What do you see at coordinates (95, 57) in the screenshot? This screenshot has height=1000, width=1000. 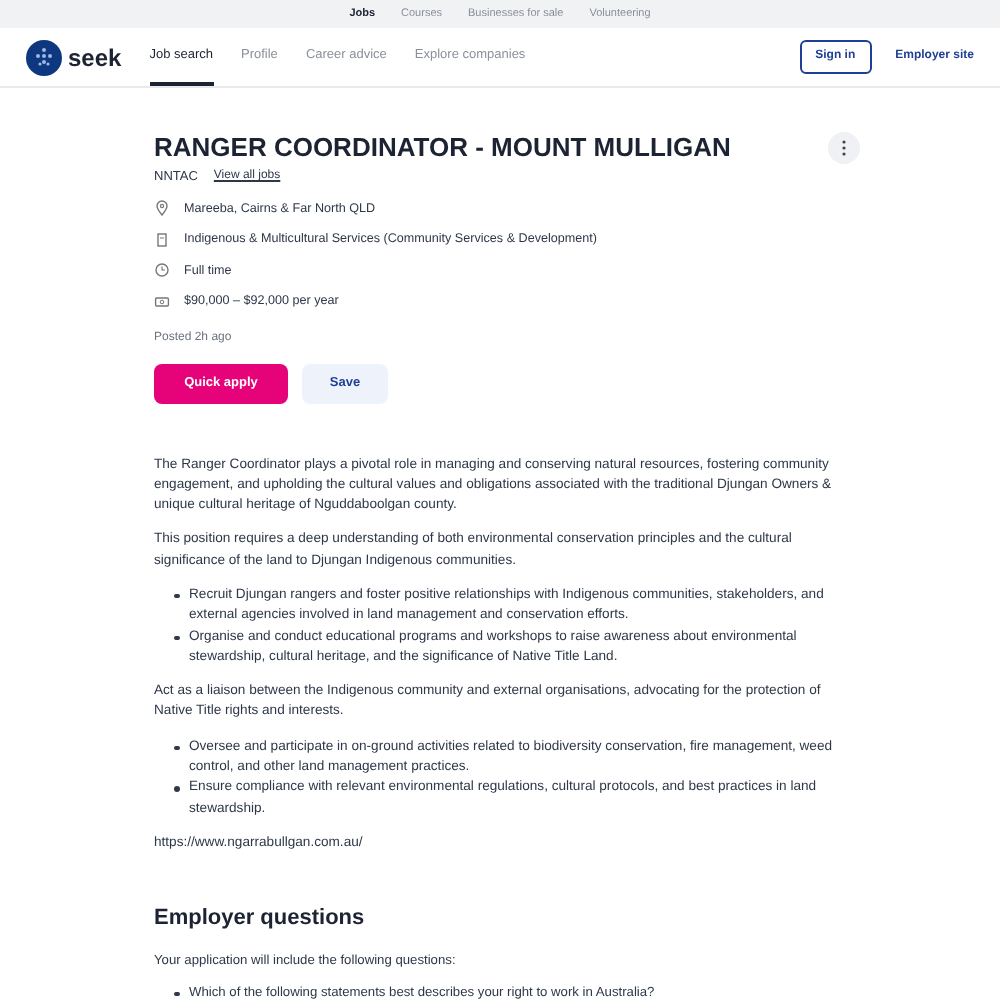 I see `logo-text: seek` at bounding box center [95, 57].